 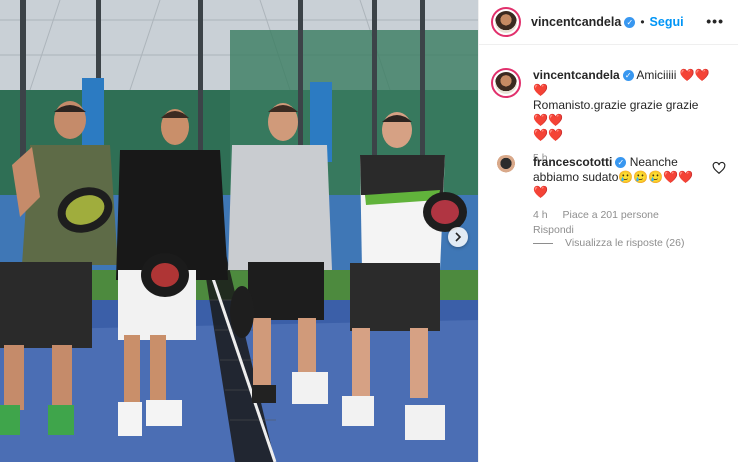 I want to click on commenter-avatar, so click(x=506, y=167).